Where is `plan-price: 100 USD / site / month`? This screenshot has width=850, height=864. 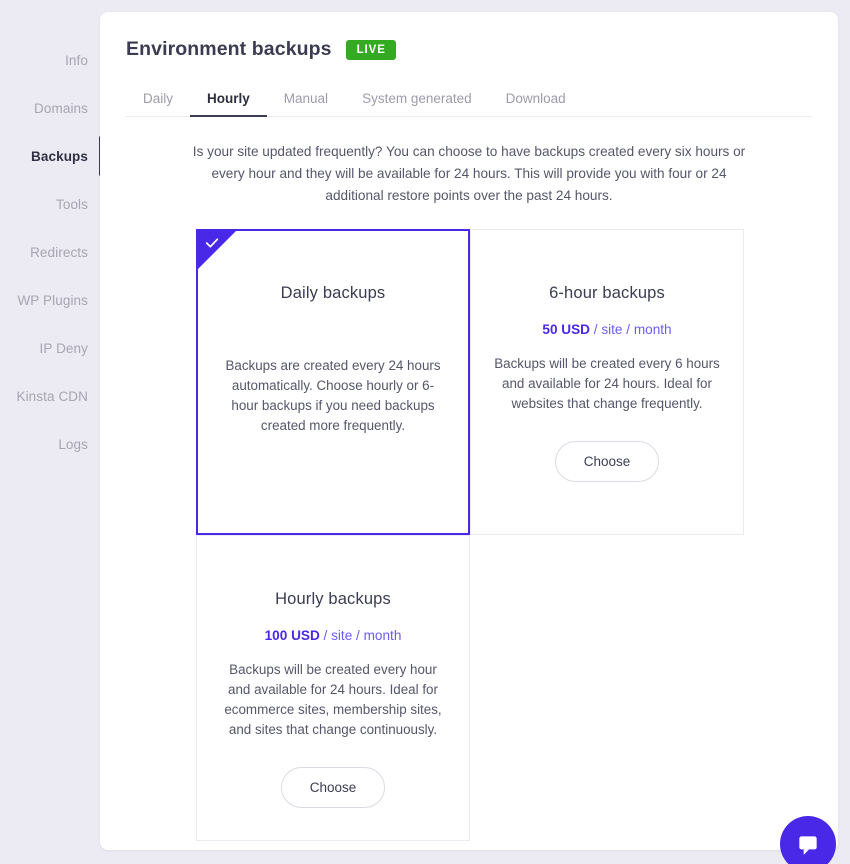 plan-price: 100 USD / site / month is located at coordinates (333, 635).